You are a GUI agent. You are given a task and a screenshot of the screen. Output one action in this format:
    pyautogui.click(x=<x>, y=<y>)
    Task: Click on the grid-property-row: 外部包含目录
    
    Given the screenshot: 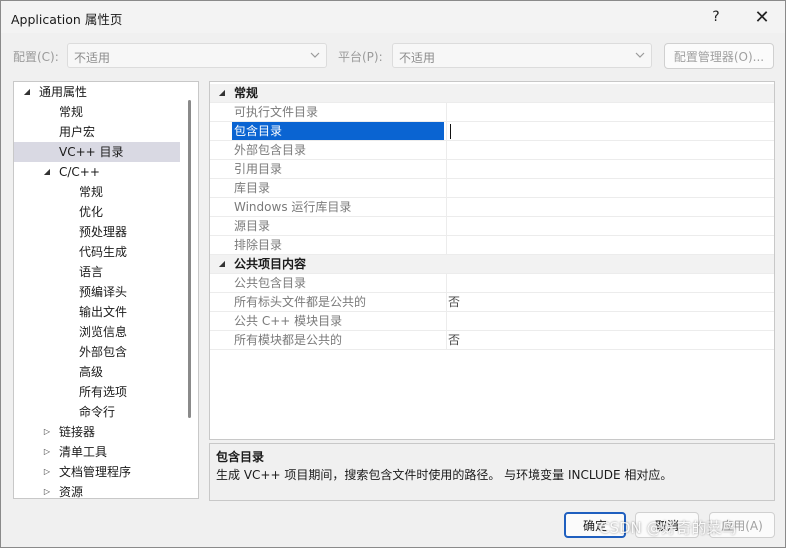 What is the action you would take?
    pyautogui.click(x=492, y=150)
    